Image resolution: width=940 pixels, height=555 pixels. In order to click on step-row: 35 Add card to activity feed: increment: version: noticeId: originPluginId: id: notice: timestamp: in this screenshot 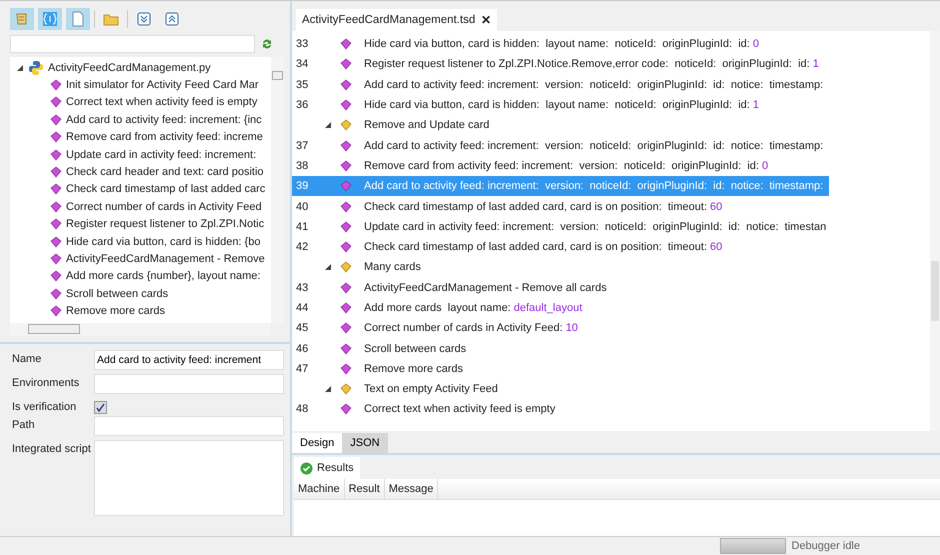, I will do `click(561, 84)`.